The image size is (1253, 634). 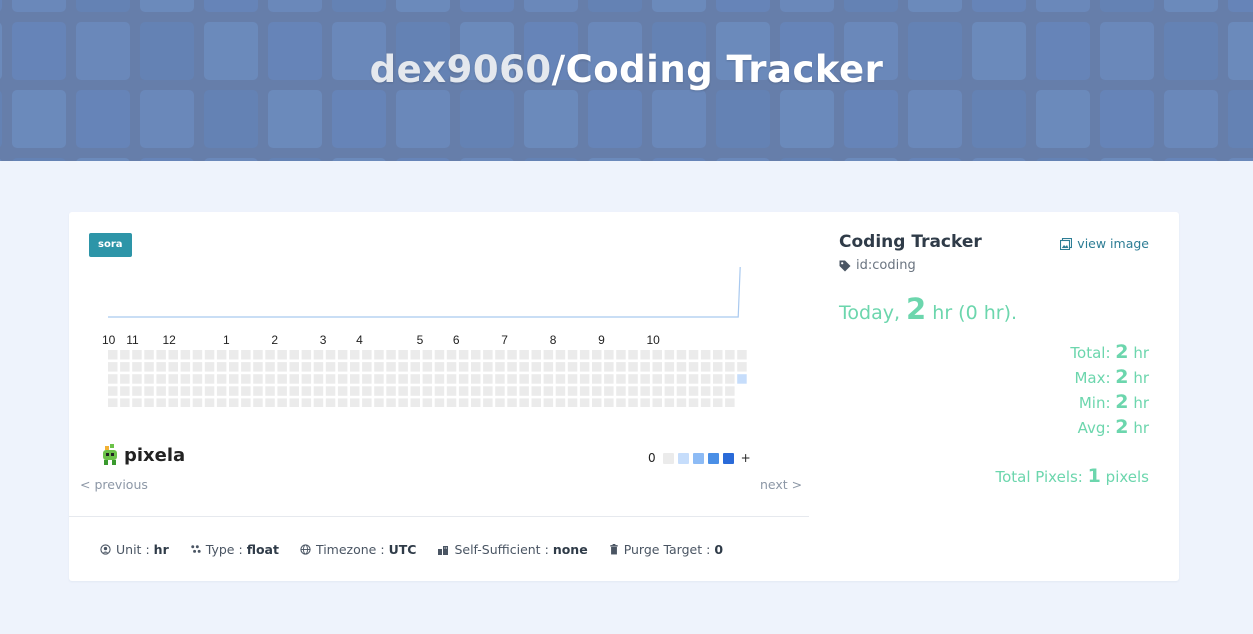 I want to click on view-image-link: view image, so click(x=1104, y=243).